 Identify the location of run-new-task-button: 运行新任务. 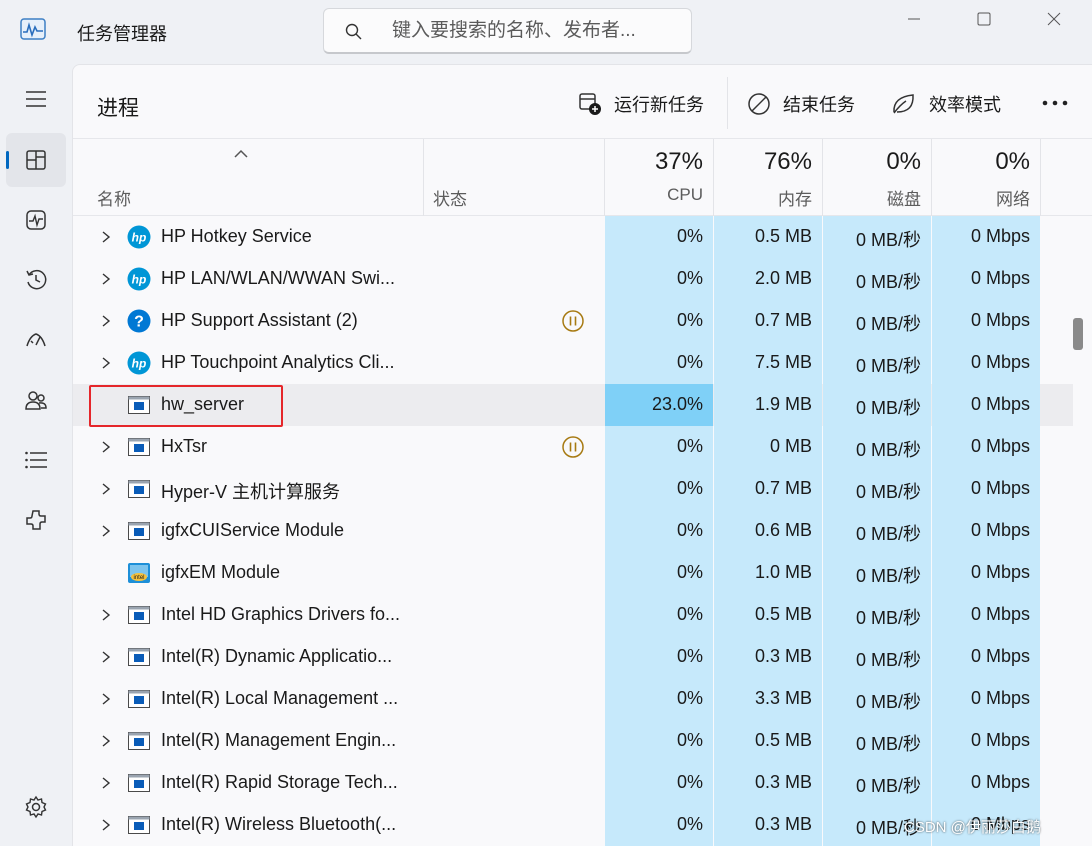
(641, 104).